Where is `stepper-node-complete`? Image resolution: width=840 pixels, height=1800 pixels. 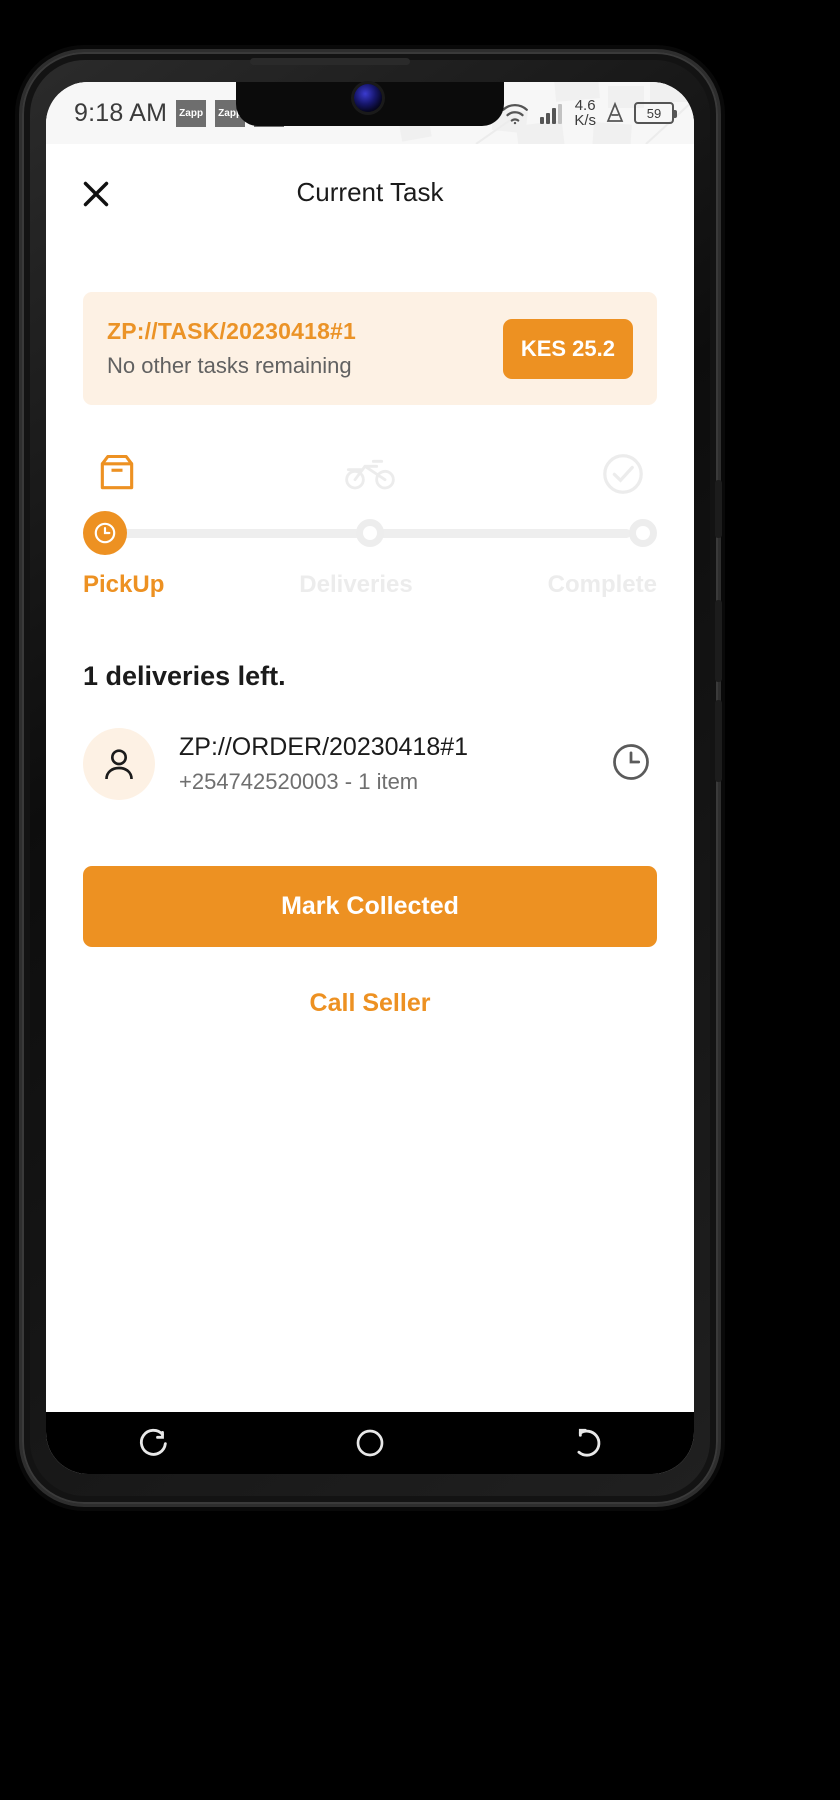
stepper-node-complete is located at coordinates (643, 533).